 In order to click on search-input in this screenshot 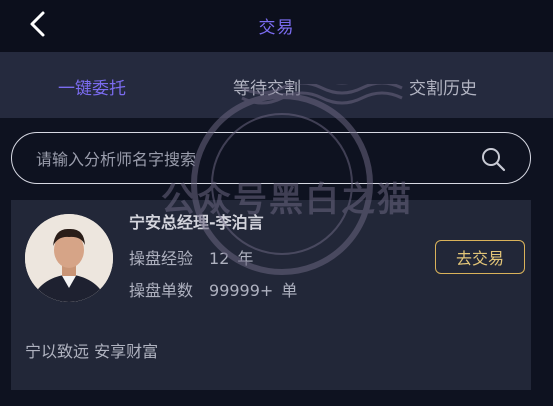, I will do `click(246, 159)`.